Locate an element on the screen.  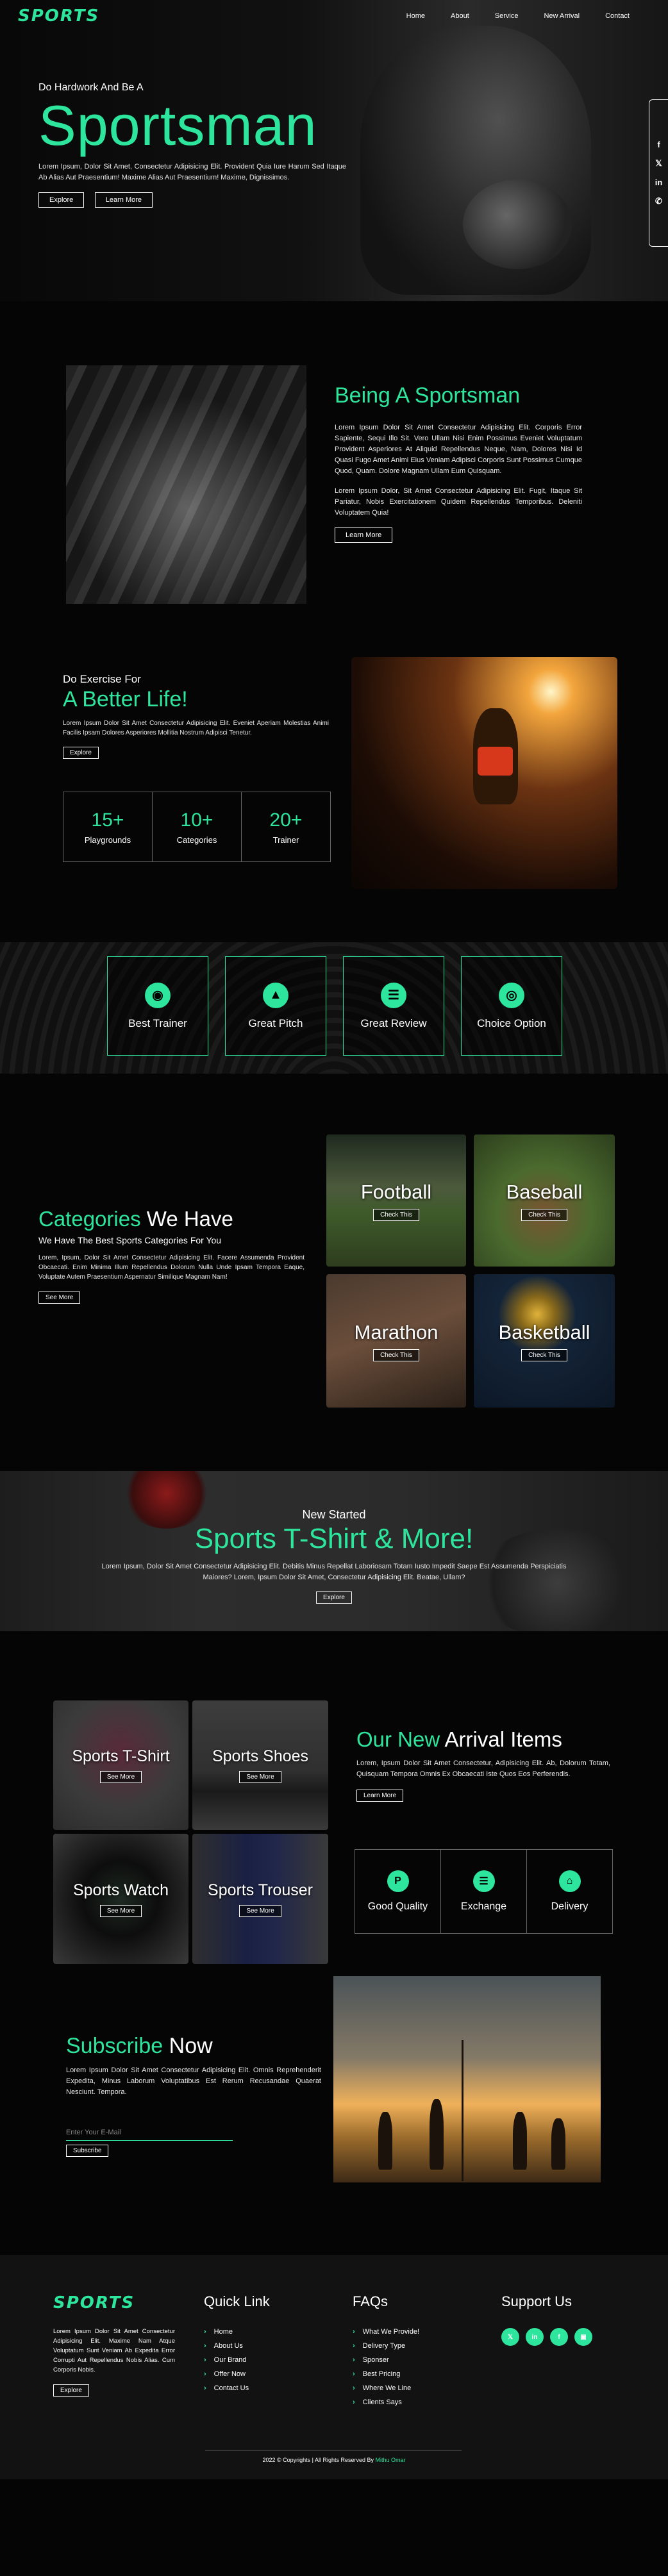
product-name: Sports Shoes is located at coordinates (260, 1756).